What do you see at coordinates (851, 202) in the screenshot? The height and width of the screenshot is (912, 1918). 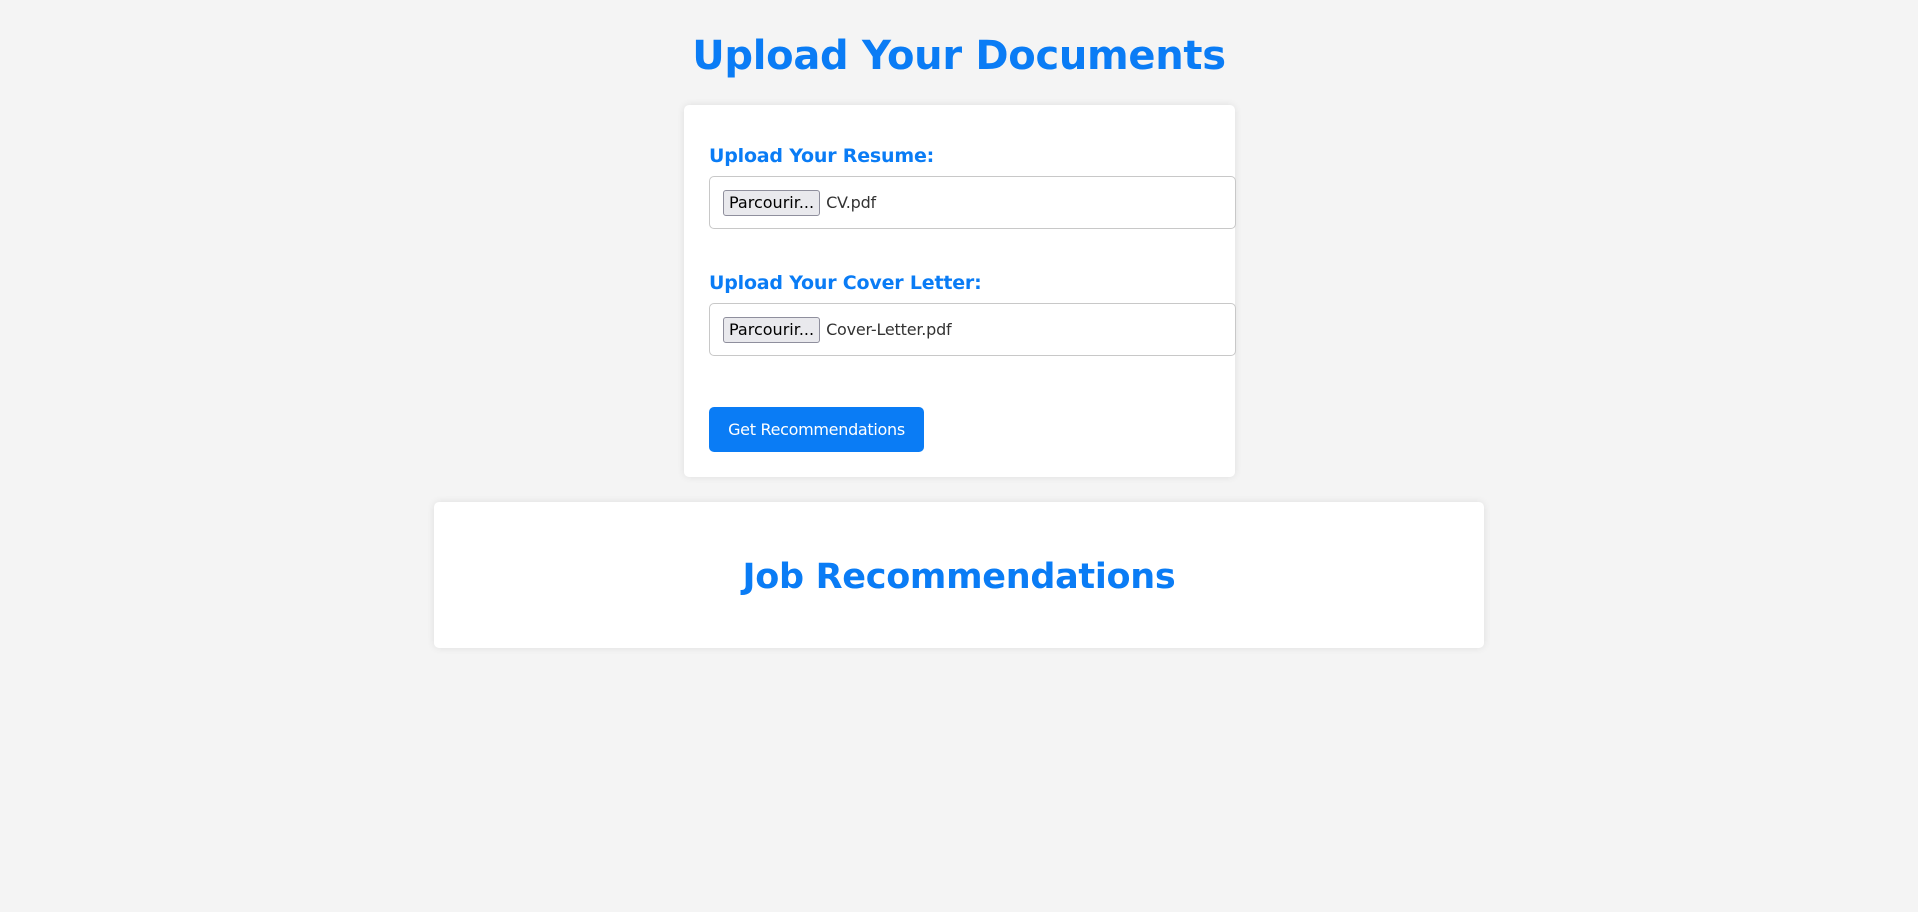 I see `resume-file-name: CV.pdf` at bounding box center [851, 202].